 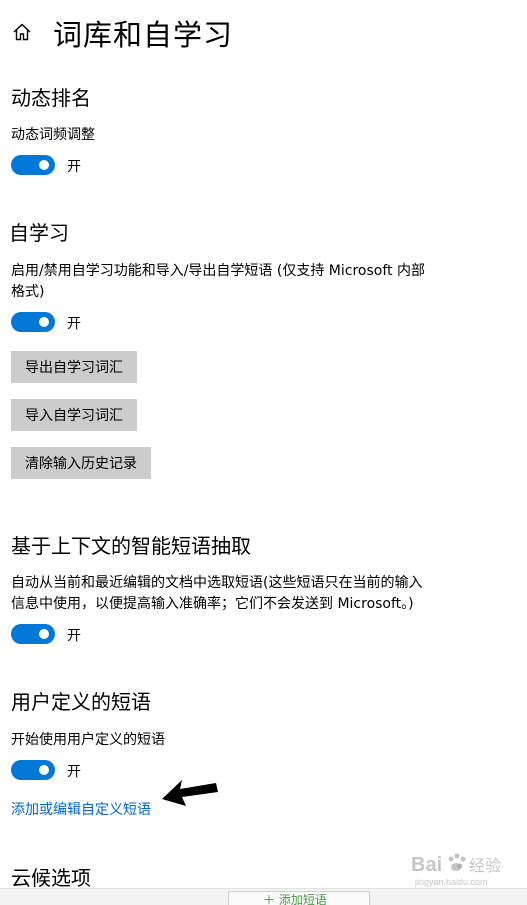 I want to click on user-phrases-label: 开始使用用户定义的短语, so click(x=88, y=740).